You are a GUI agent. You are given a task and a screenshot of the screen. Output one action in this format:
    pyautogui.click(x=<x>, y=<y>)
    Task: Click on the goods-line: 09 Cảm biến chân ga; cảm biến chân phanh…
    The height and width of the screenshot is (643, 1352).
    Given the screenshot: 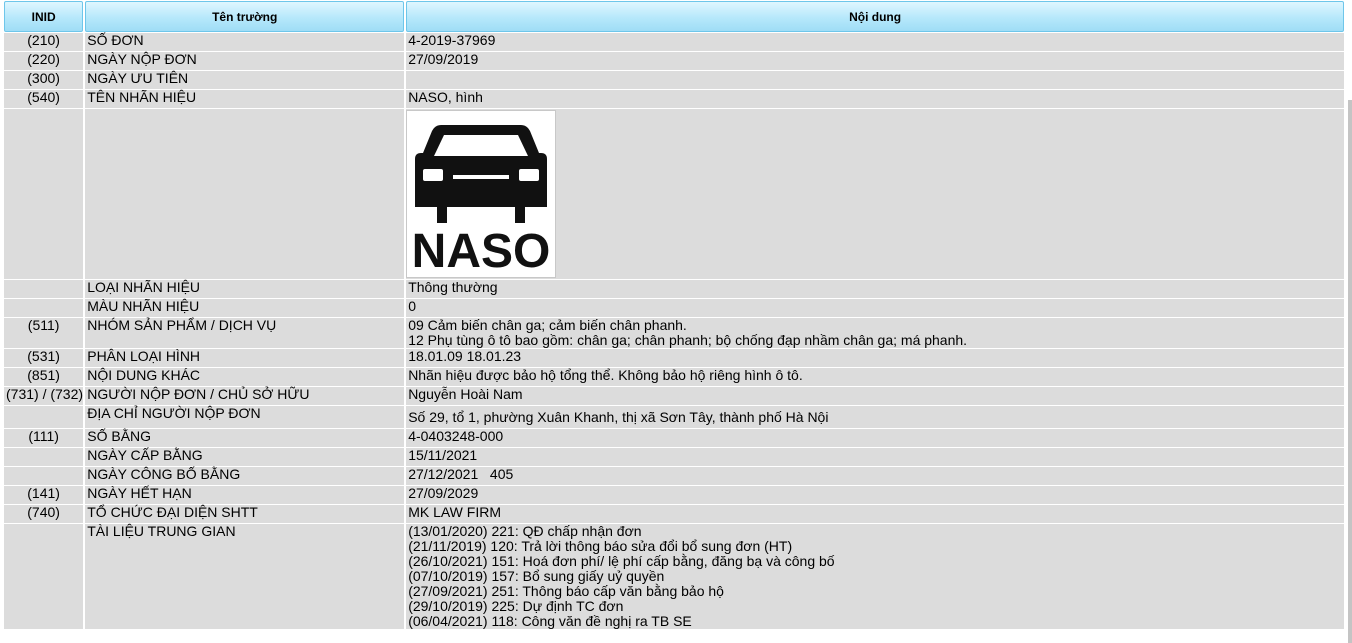 What is the action you would take?
    pyautogui.click(x=547, y=325)
    